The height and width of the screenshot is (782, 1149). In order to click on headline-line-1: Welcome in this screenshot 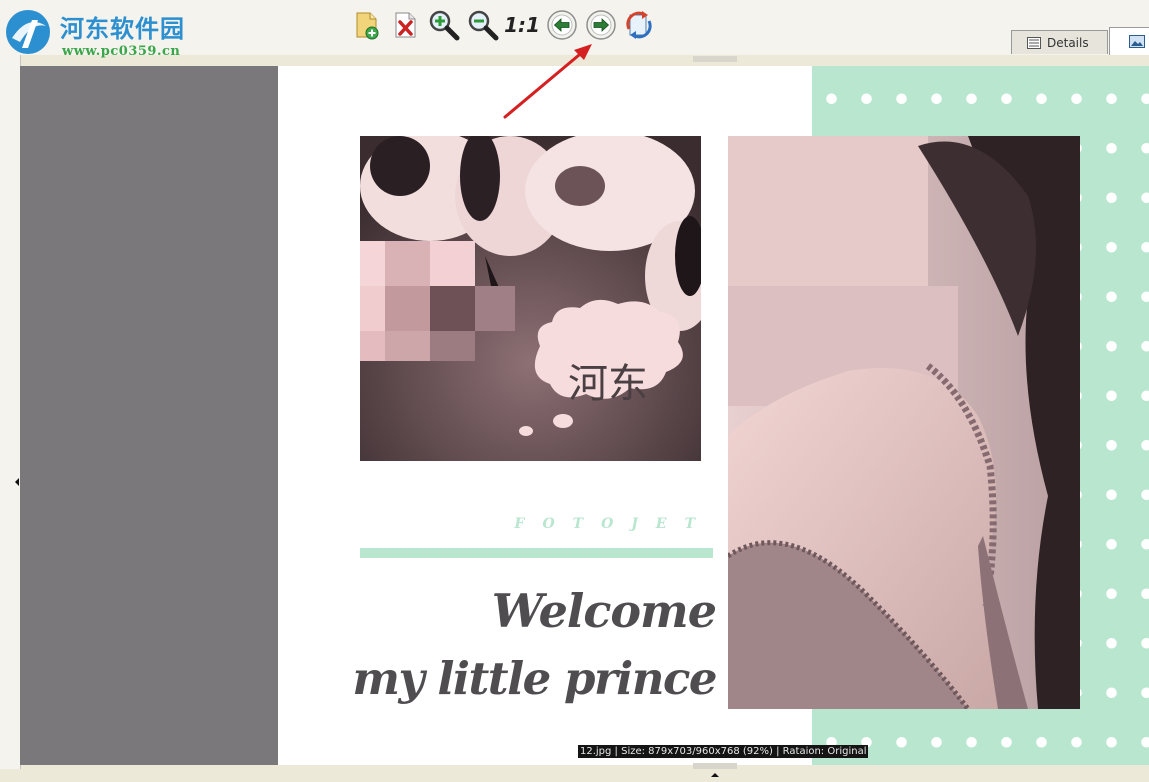, I will do `click(604, 611)`.